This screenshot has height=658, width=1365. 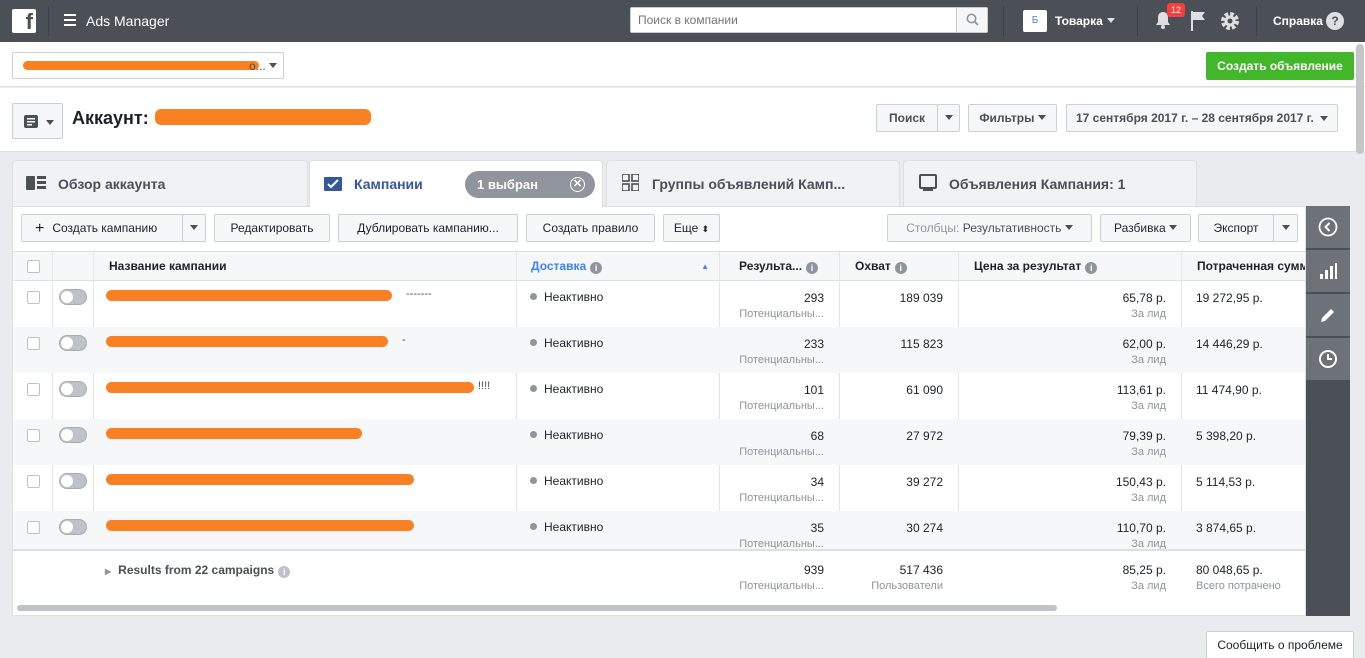 What do you see at coordinates (1069, 266) in the screenshot?
I see `column-header-cost-per-result: Цена за результат i` at bounding box center [1069, 266].